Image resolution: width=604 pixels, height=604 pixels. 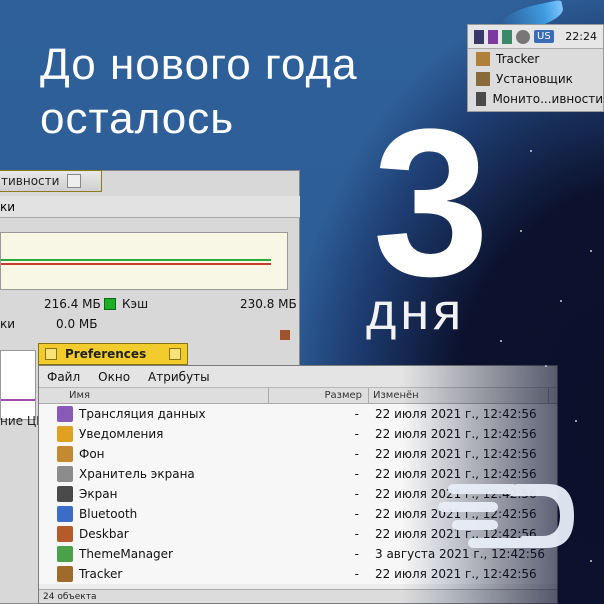 I want to click on column-modified: Изменён, so click(x=459, y=395).